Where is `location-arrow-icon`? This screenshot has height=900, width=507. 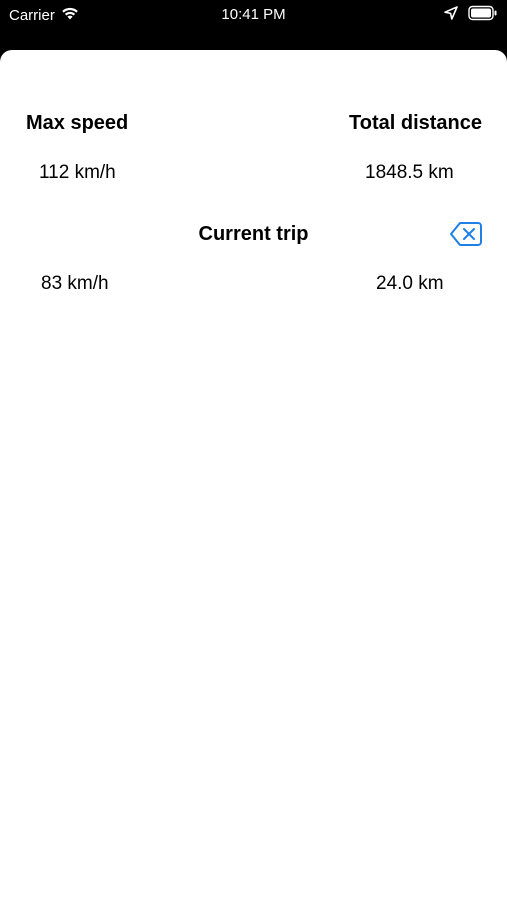 location-arrow-icon is located at coordinates (451, 15).